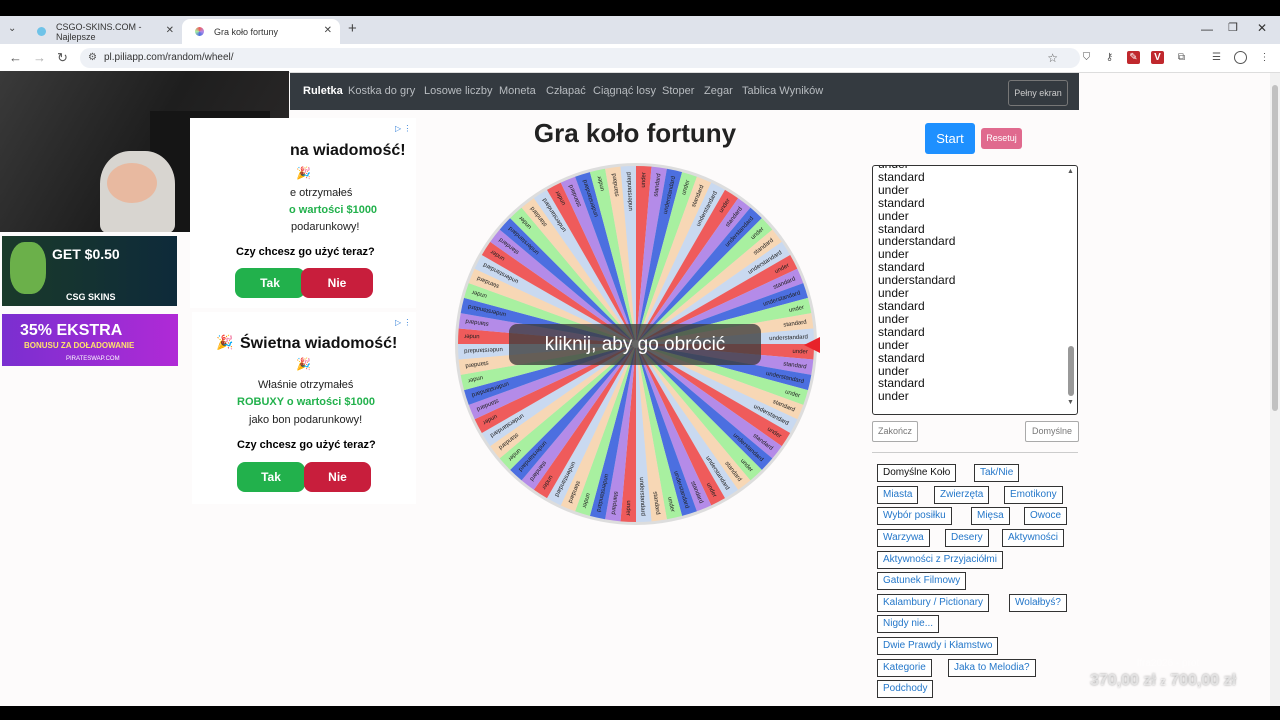  What do you see at coordinates (718, 91) in the screenshot?
I see `nav-zegar: Zegar` at bounding box center [718, 91].